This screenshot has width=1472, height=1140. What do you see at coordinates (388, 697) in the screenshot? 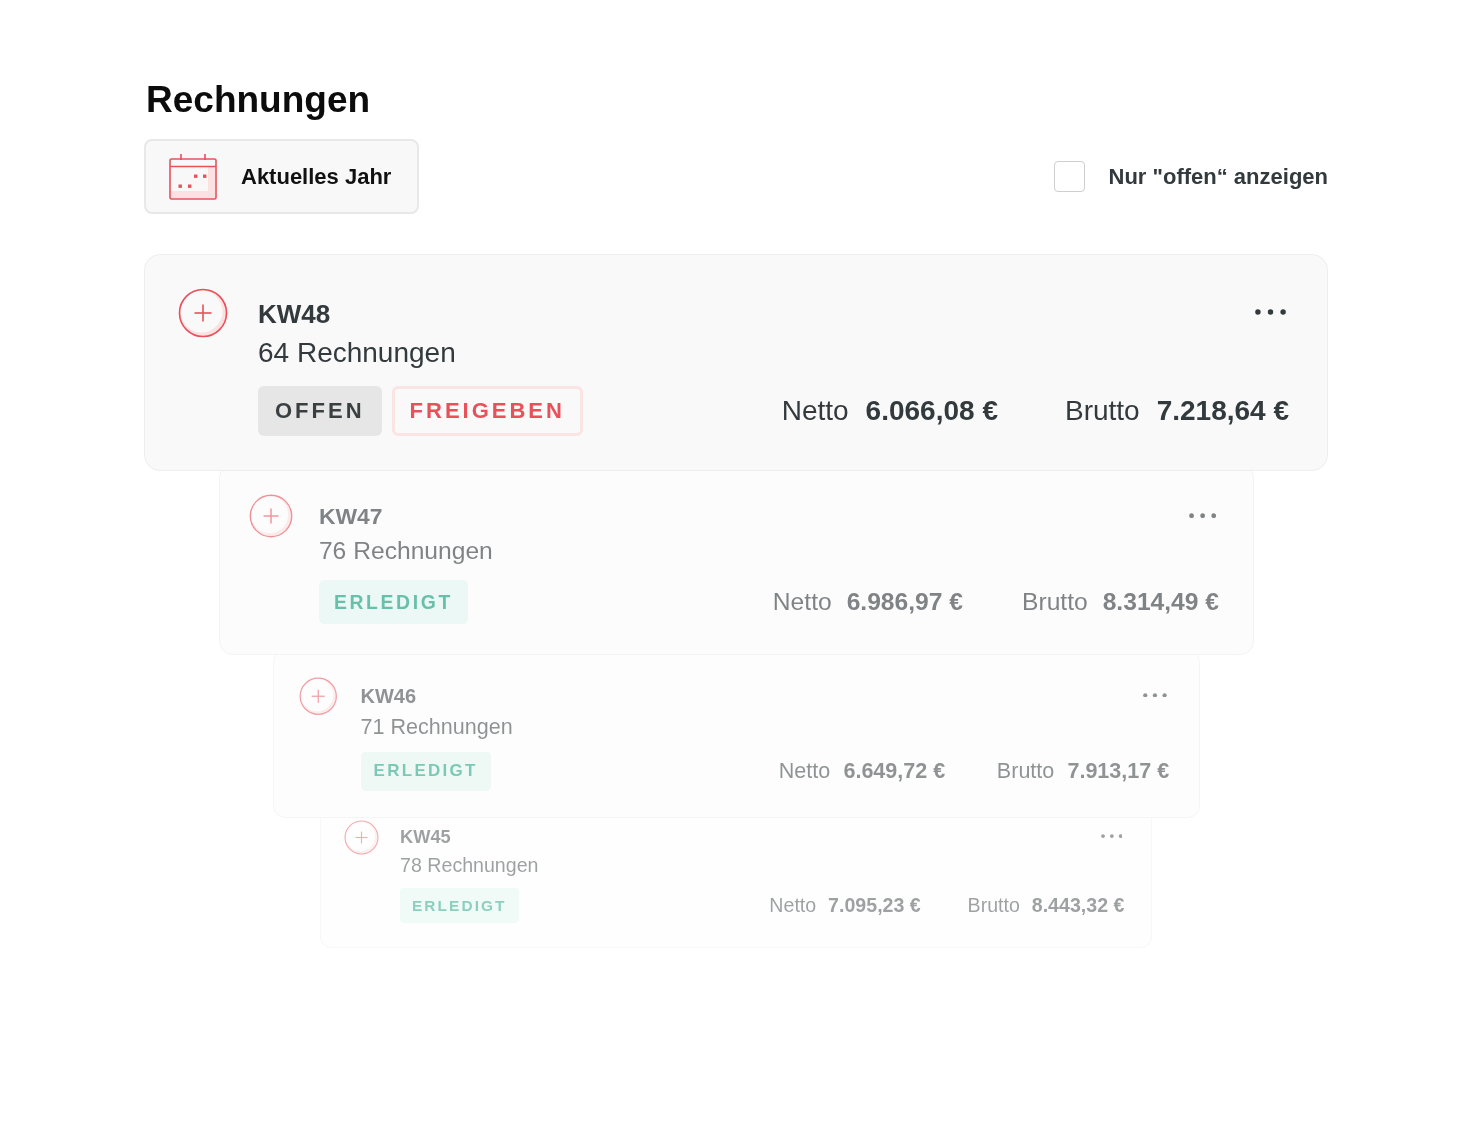
I see `week-title: KW46` at bounding box center [388, 697].